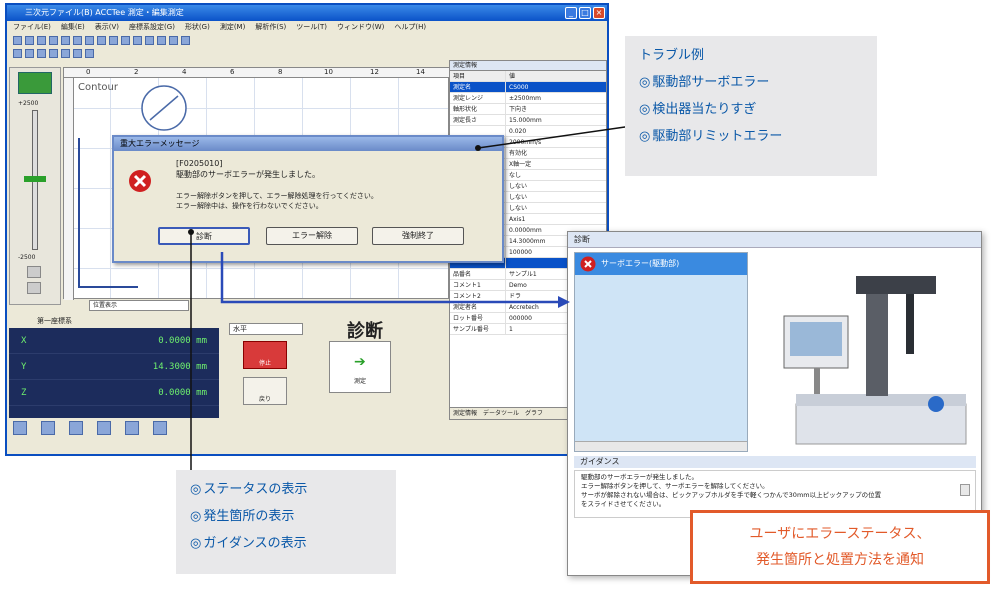 The width and height of the screenshot is (995, 594). I want to click on trouble-title: トラブル例, so click(672, 55).